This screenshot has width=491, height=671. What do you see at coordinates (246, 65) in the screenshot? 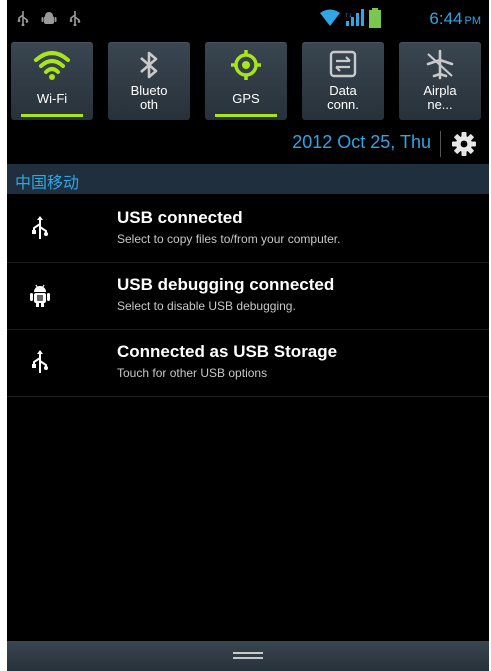
I see `gps-icon` at bounding box center [246, 65].